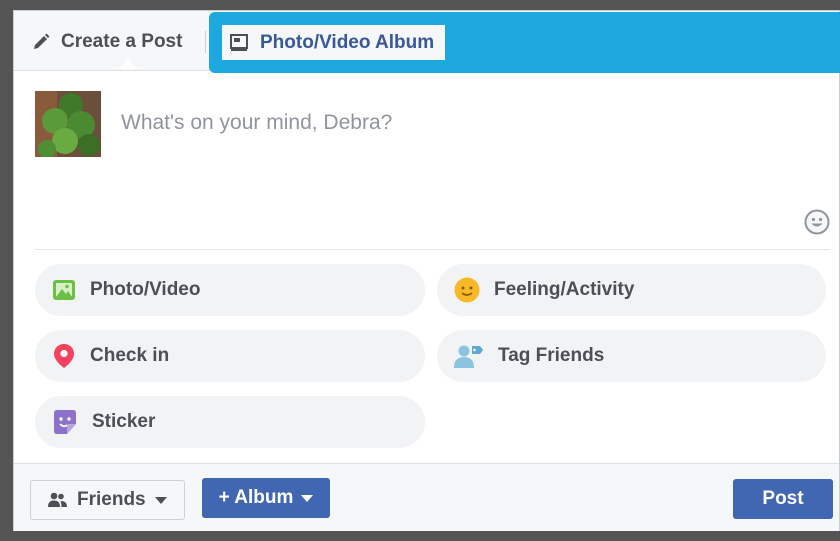 The height and width of the screenshot is (541, 840). What do you see at coordinates (130, 355) in the screenshot?
I see `check-in-label: Check in` at bounding box center [130, 355].